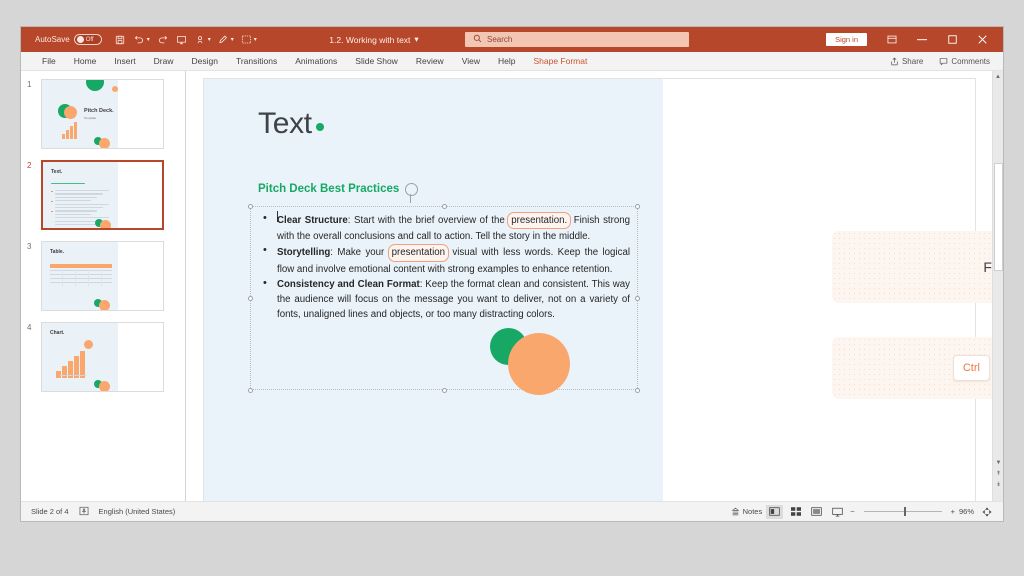 This screenshot has height=576, width=1024. Describe the element at coordinates (905, 511) in the screenshot. I see `zoom-slider-knob` at that location.